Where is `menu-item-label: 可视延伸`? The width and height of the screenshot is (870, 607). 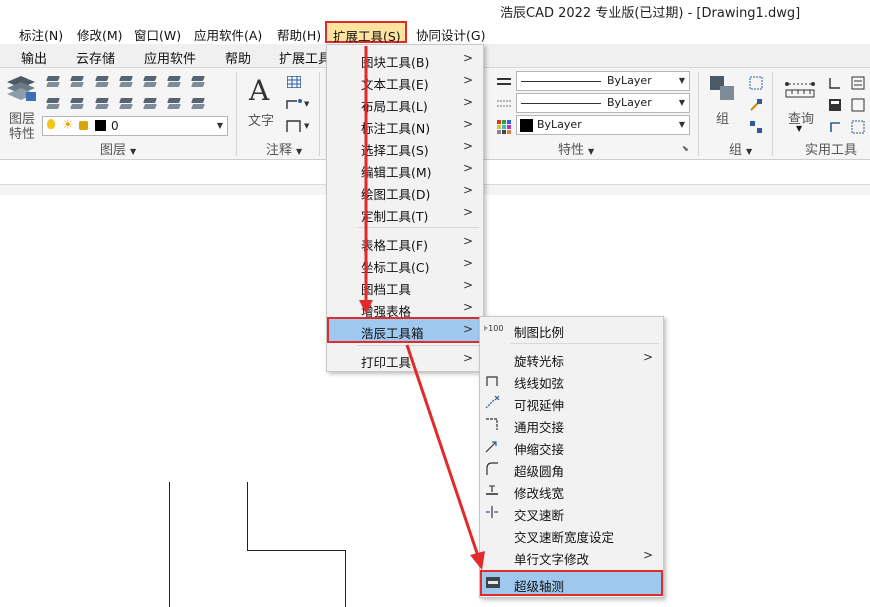 menu-item-label: 可视延伸 is located at coordinates (539, 405).